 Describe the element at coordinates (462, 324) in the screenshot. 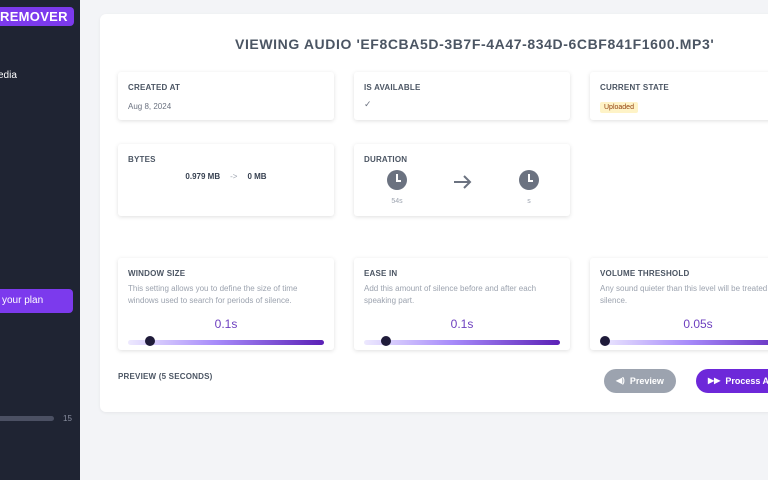

I see `ease-in-value: 0.1s` at that location.